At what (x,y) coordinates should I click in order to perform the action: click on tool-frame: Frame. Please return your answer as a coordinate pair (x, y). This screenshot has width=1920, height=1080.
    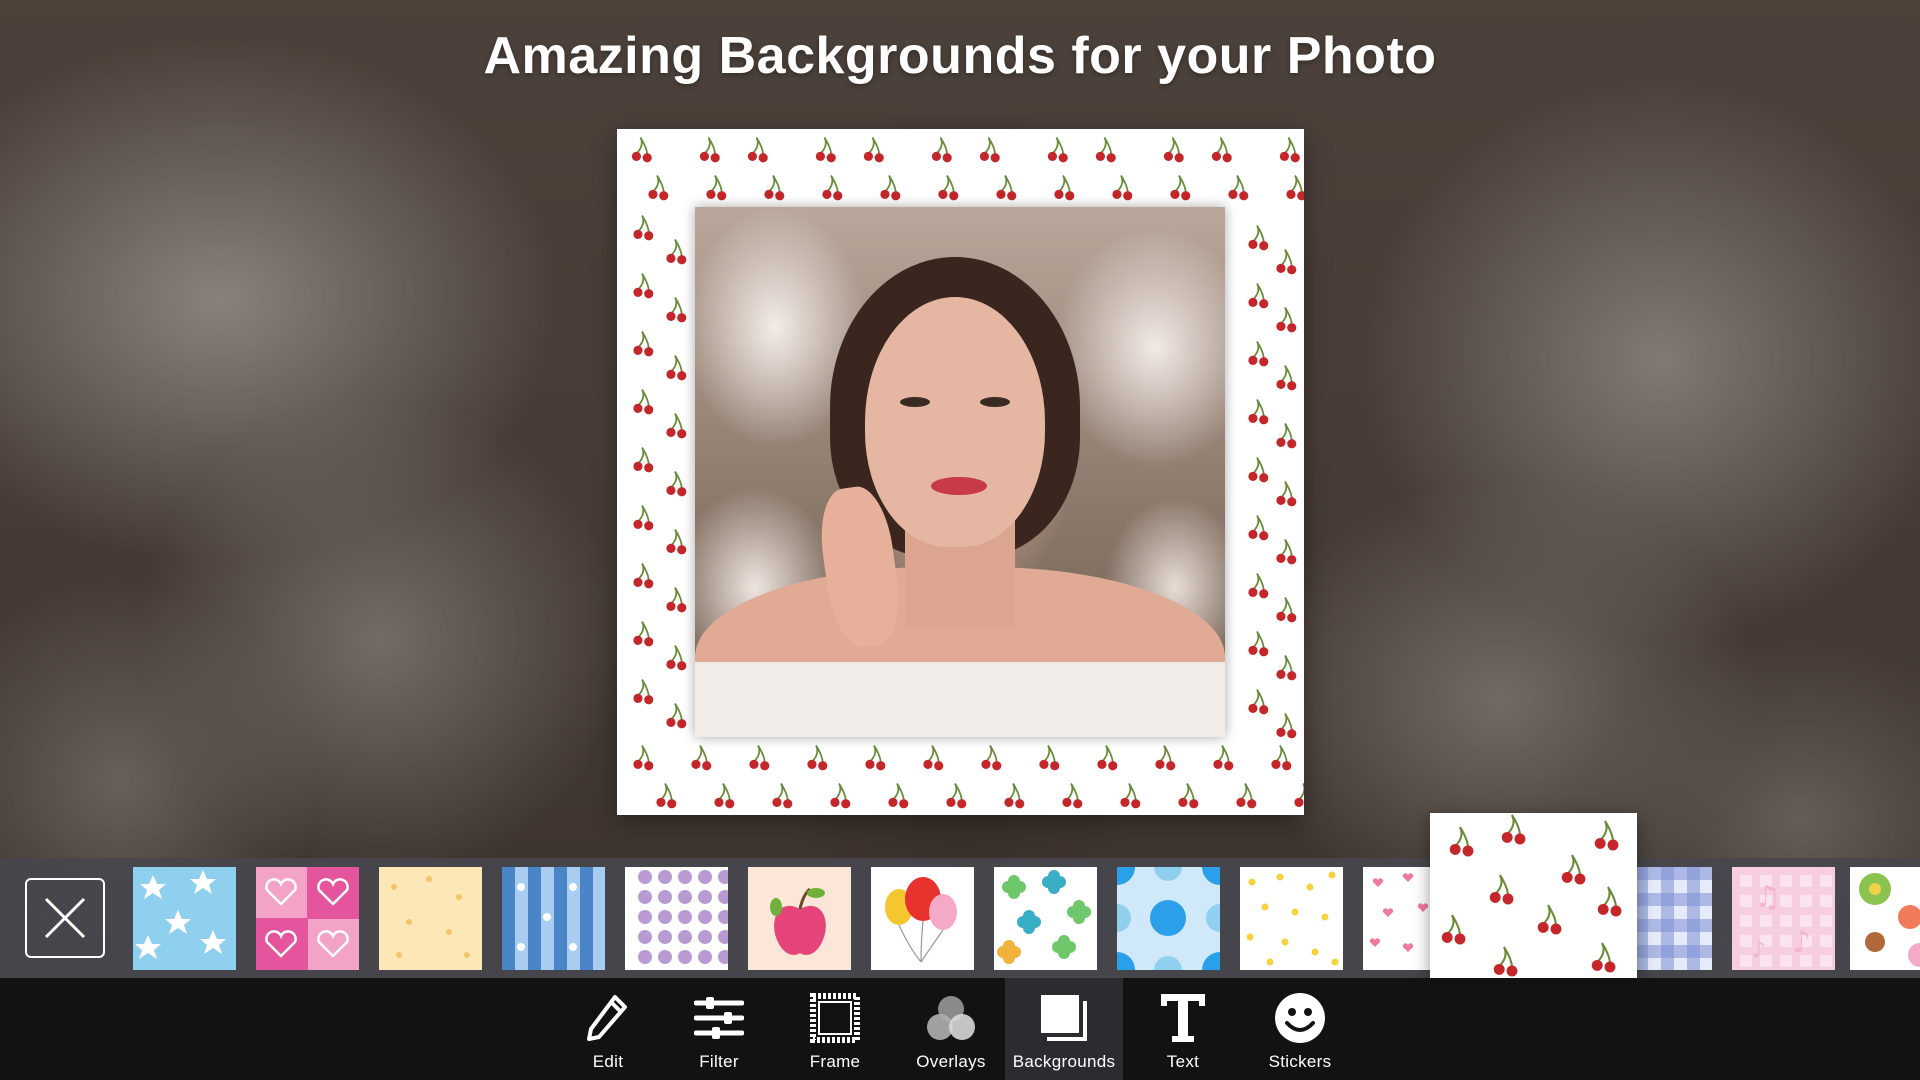
    Looking at the image, I should click on (835, 1029).